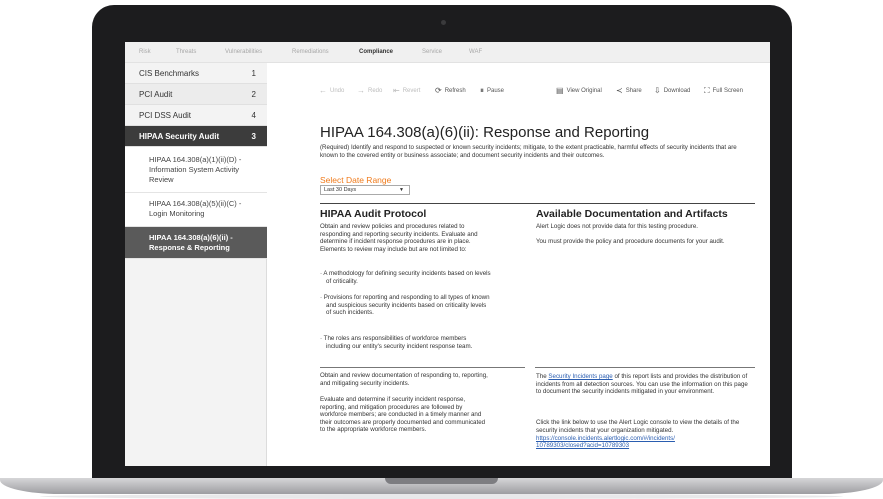  I want to click on nav-compliance: Compliance, so click(376, 52).